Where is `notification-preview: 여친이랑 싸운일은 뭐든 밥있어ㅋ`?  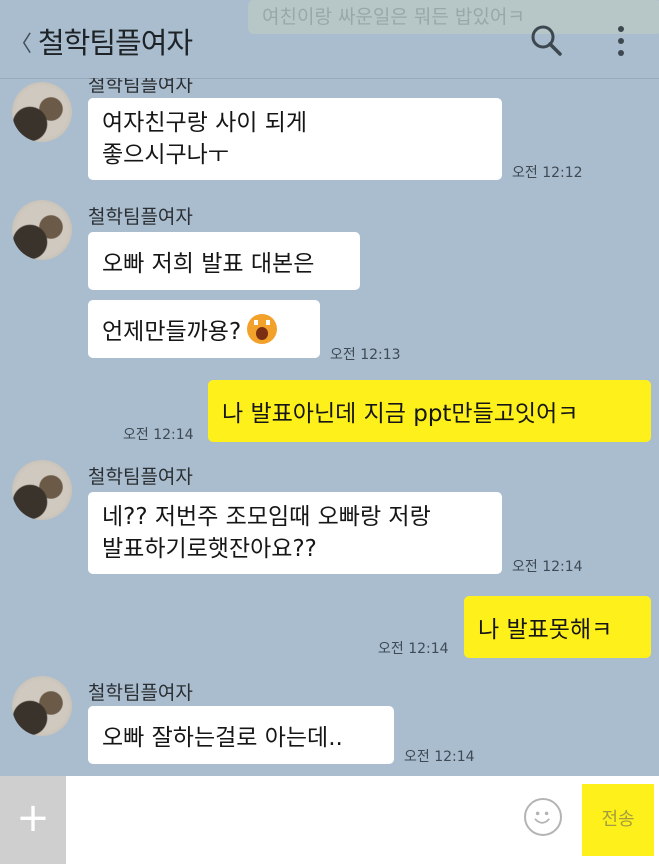 notification-preview: 여친이랑 싸운일은 뭐든 밥있어ㅋ is located at coordinates (453, 17).